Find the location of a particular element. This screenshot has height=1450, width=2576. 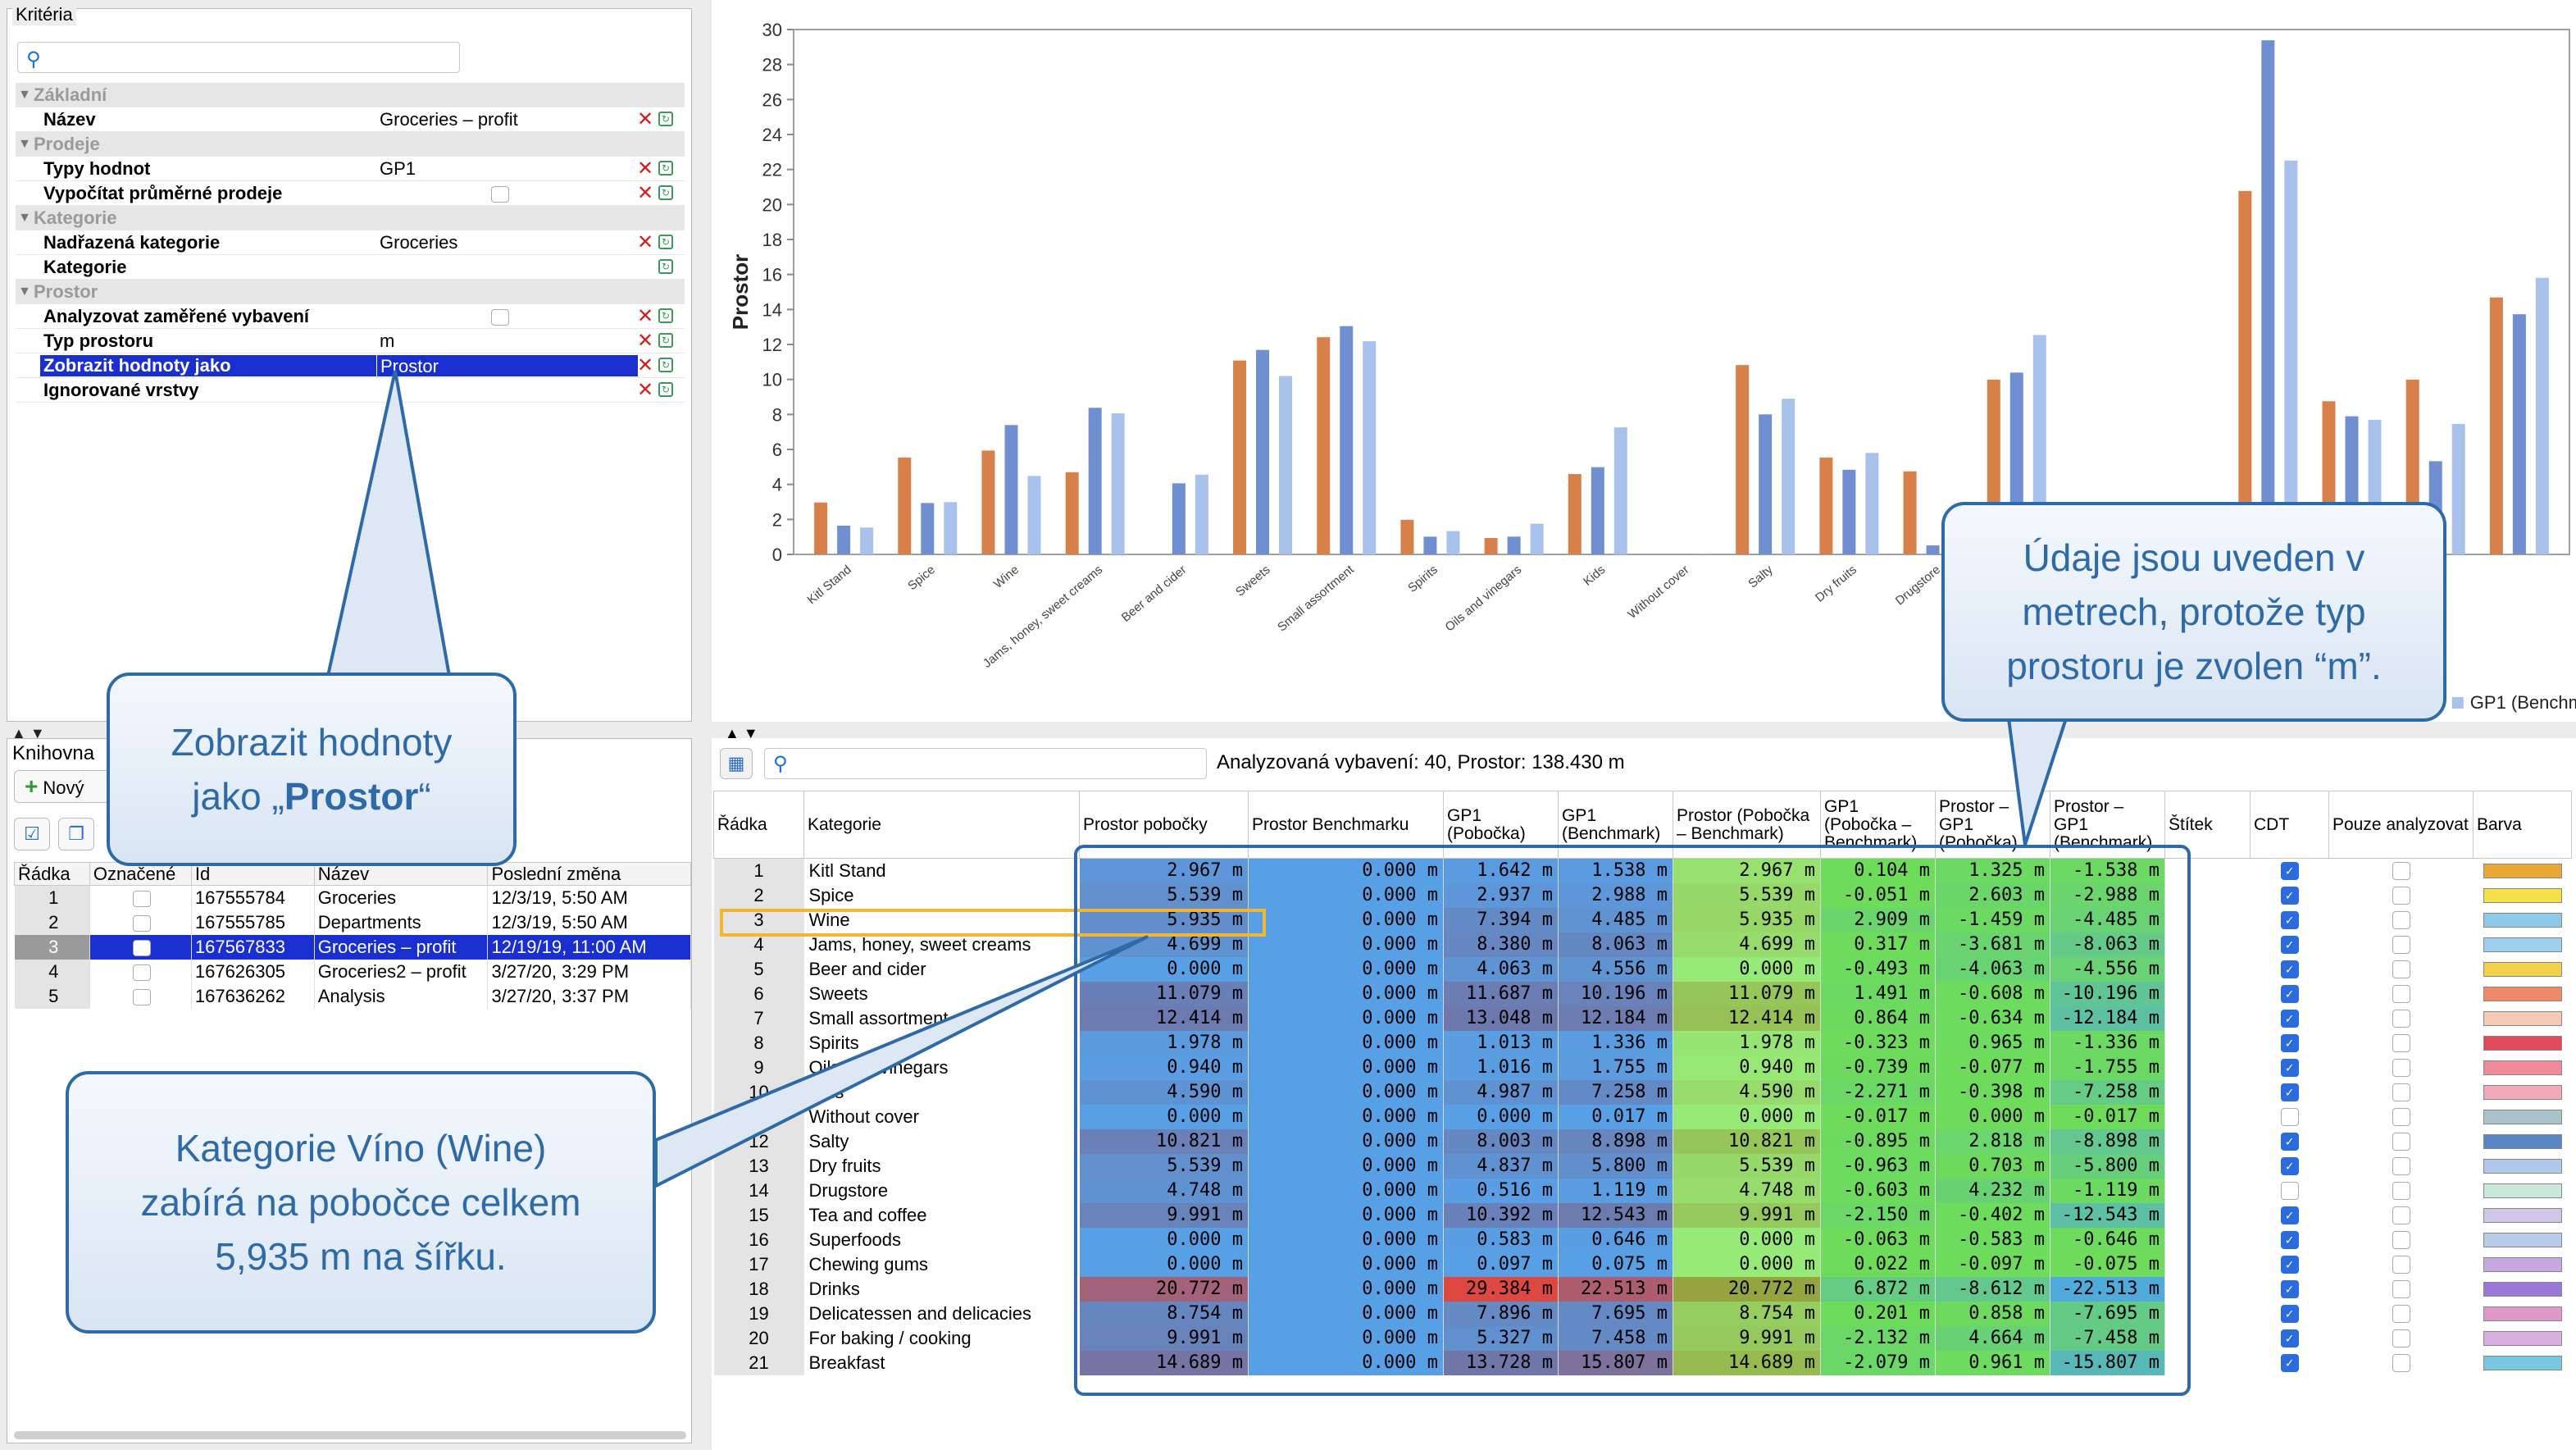

criteria-row: Zobrazit hodnoty jako Prostor ✕ ↻ is located at coordinates (350, 365).